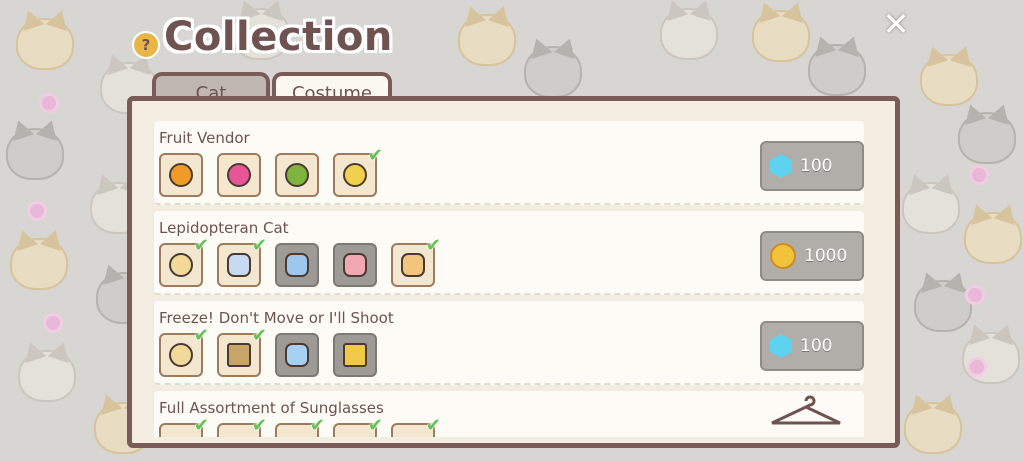 The width and height of the screenshot is (1024, 461). What do you see at coordinates (509, 253) in the screenshot?
I see `list-item: Lepidopteran Cat ✔ ✔ ✔ 1000` at bounding box center [509, 253].